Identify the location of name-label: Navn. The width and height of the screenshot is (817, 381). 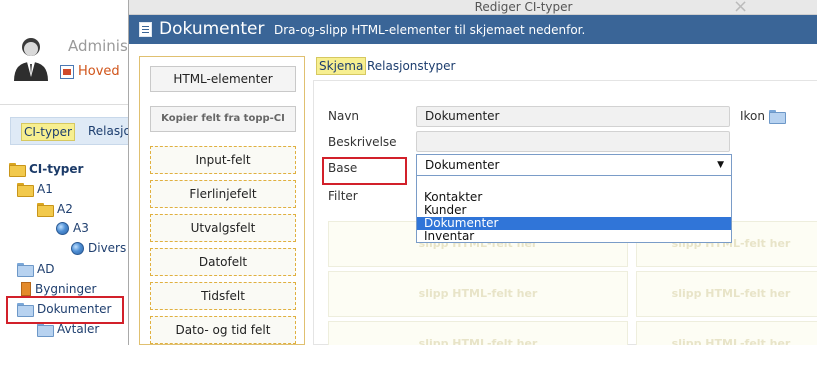
(344, 116).